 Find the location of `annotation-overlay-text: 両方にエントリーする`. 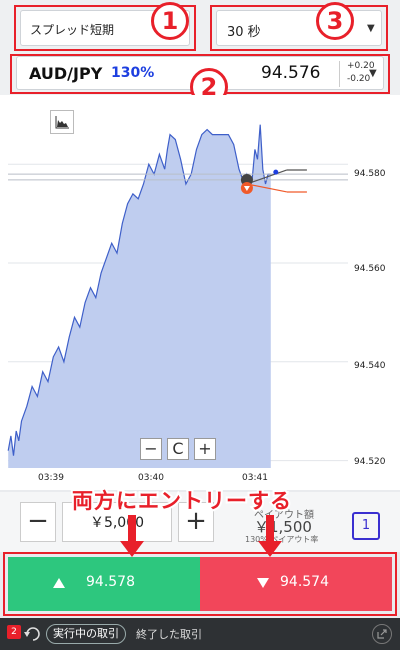

annotation-overlay-text: 両方にエントリーする is located at coordinates (181, 501).